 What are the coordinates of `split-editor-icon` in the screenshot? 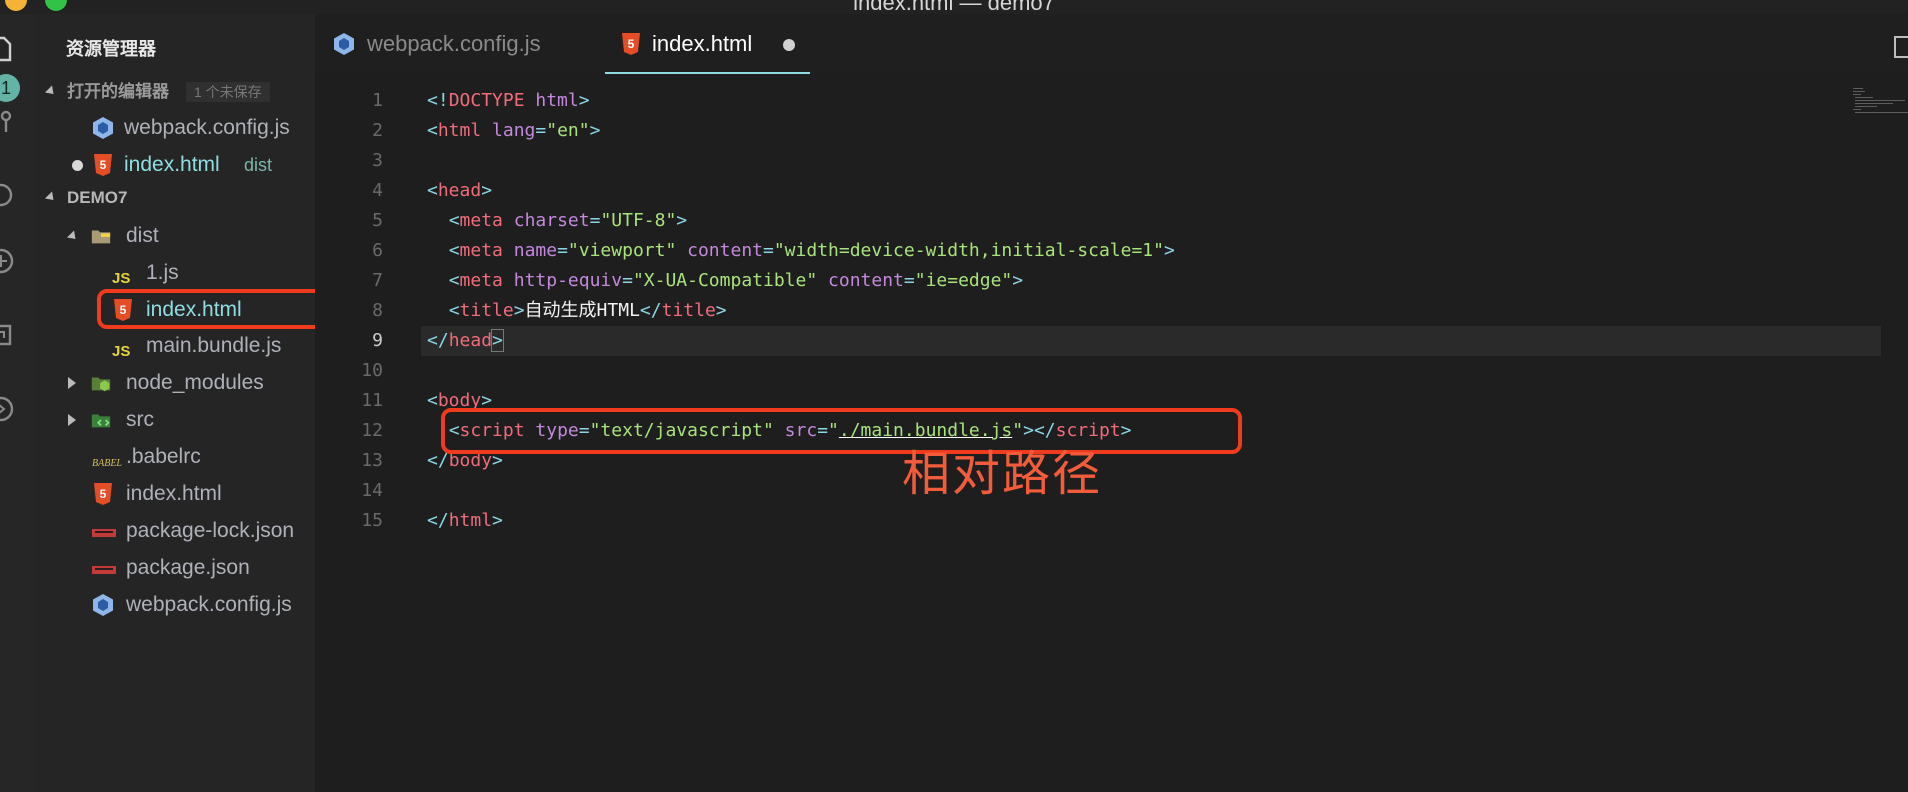 It's located at (1901, 47).